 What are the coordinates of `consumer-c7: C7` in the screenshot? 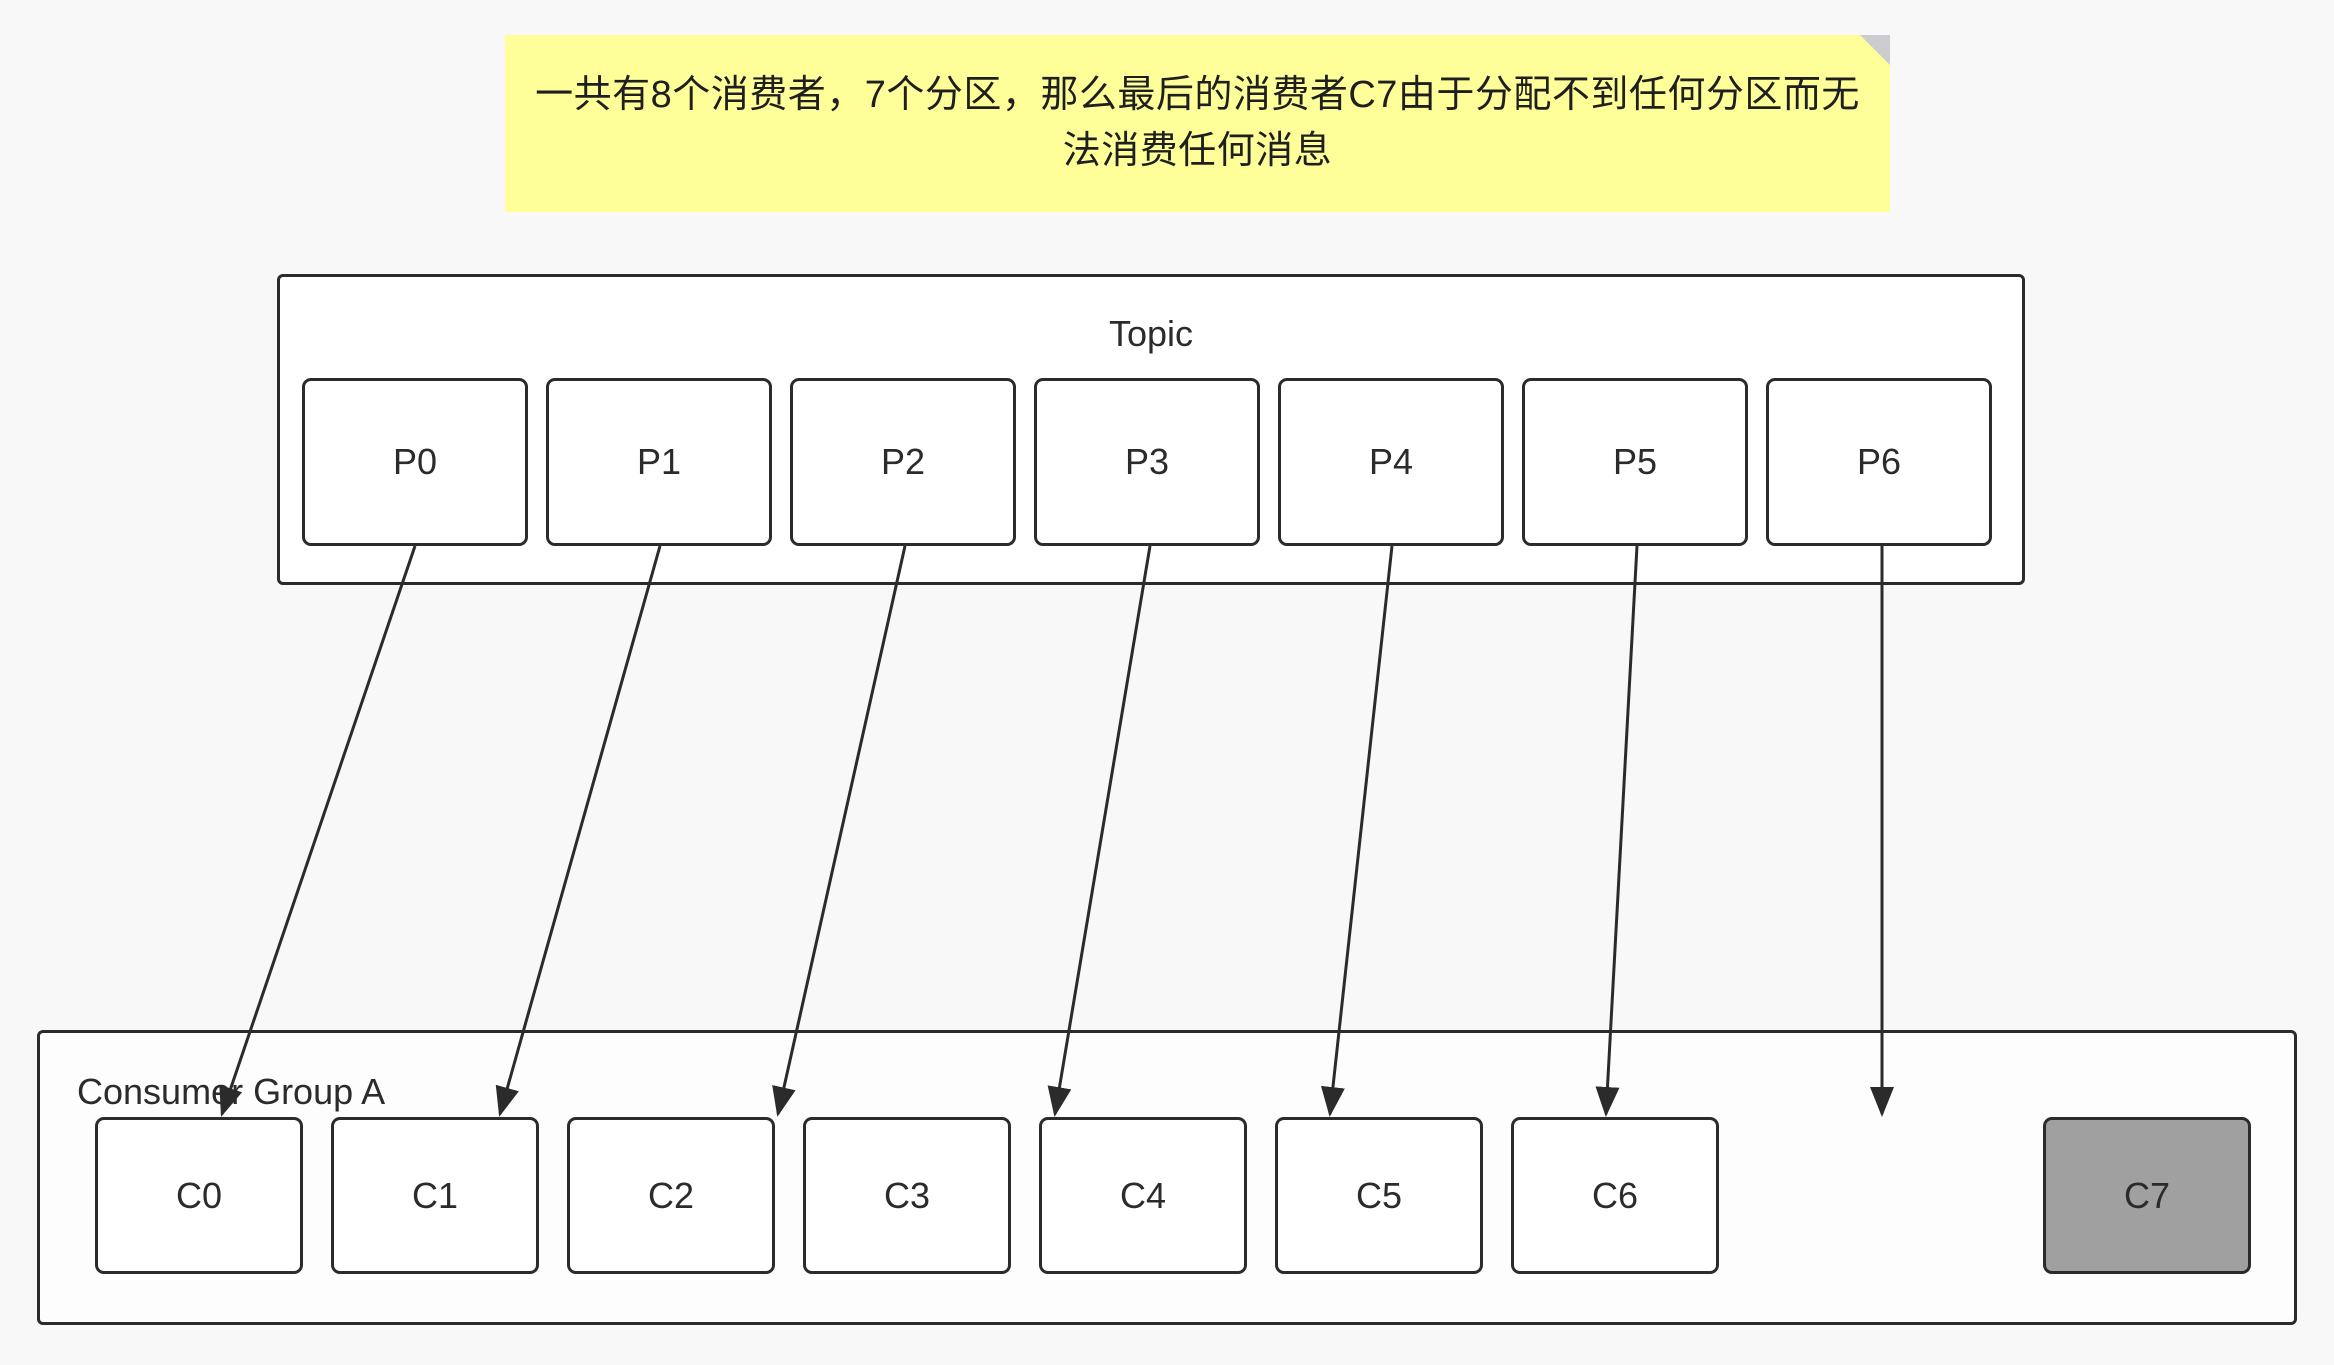 It's located at (2147, 1195).